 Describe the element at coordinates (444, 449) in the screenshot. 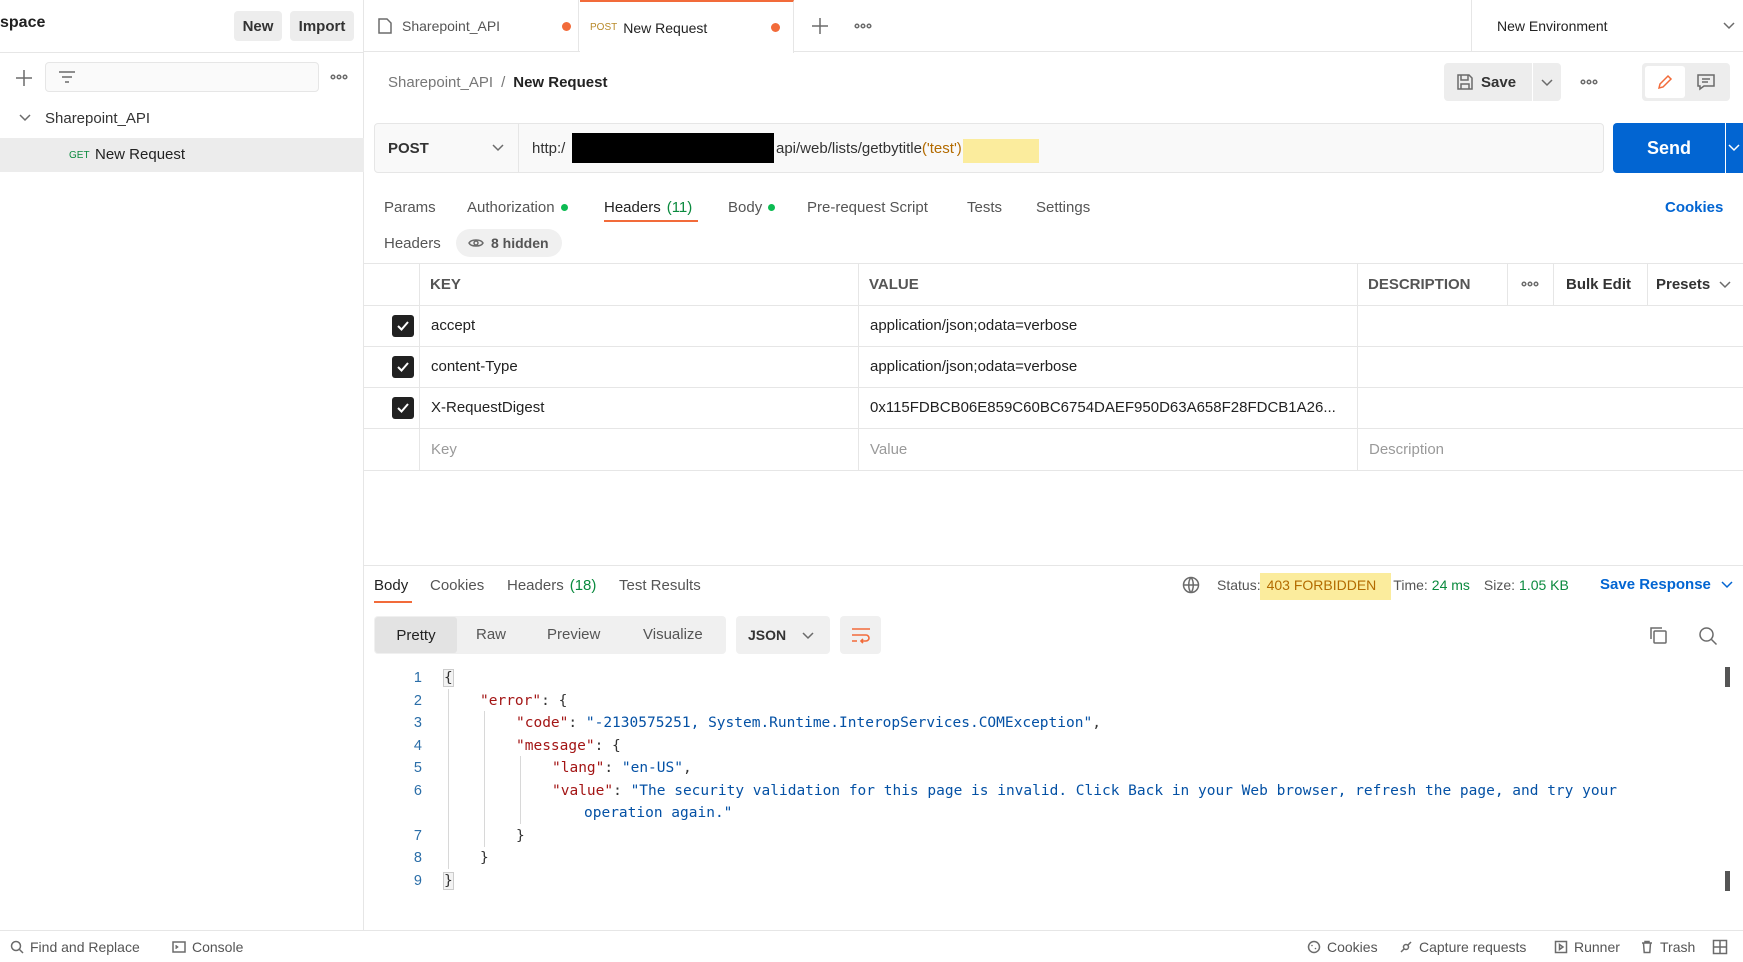

I see `new-key-input: Key` at that location.